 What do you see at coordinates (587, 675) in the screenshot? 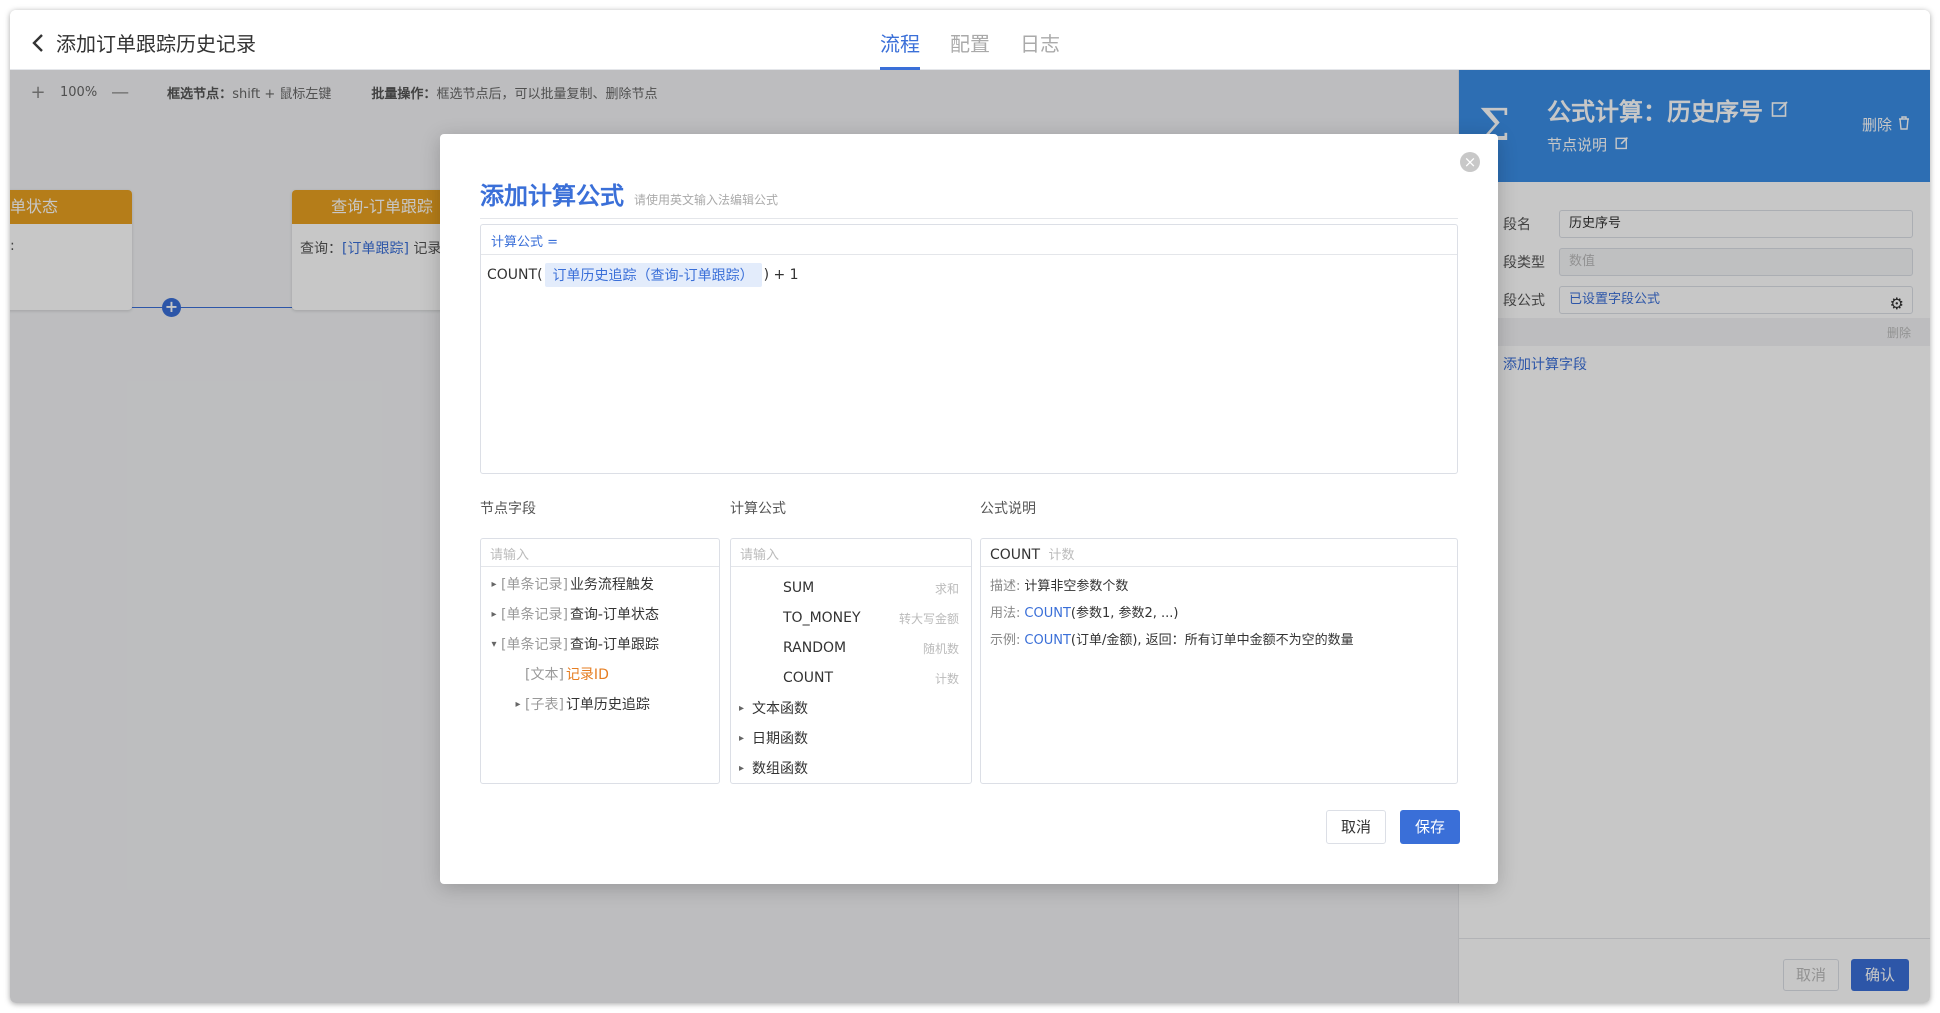
I see `tree-item-name: 记录ID` at bounding box center [587, 675].